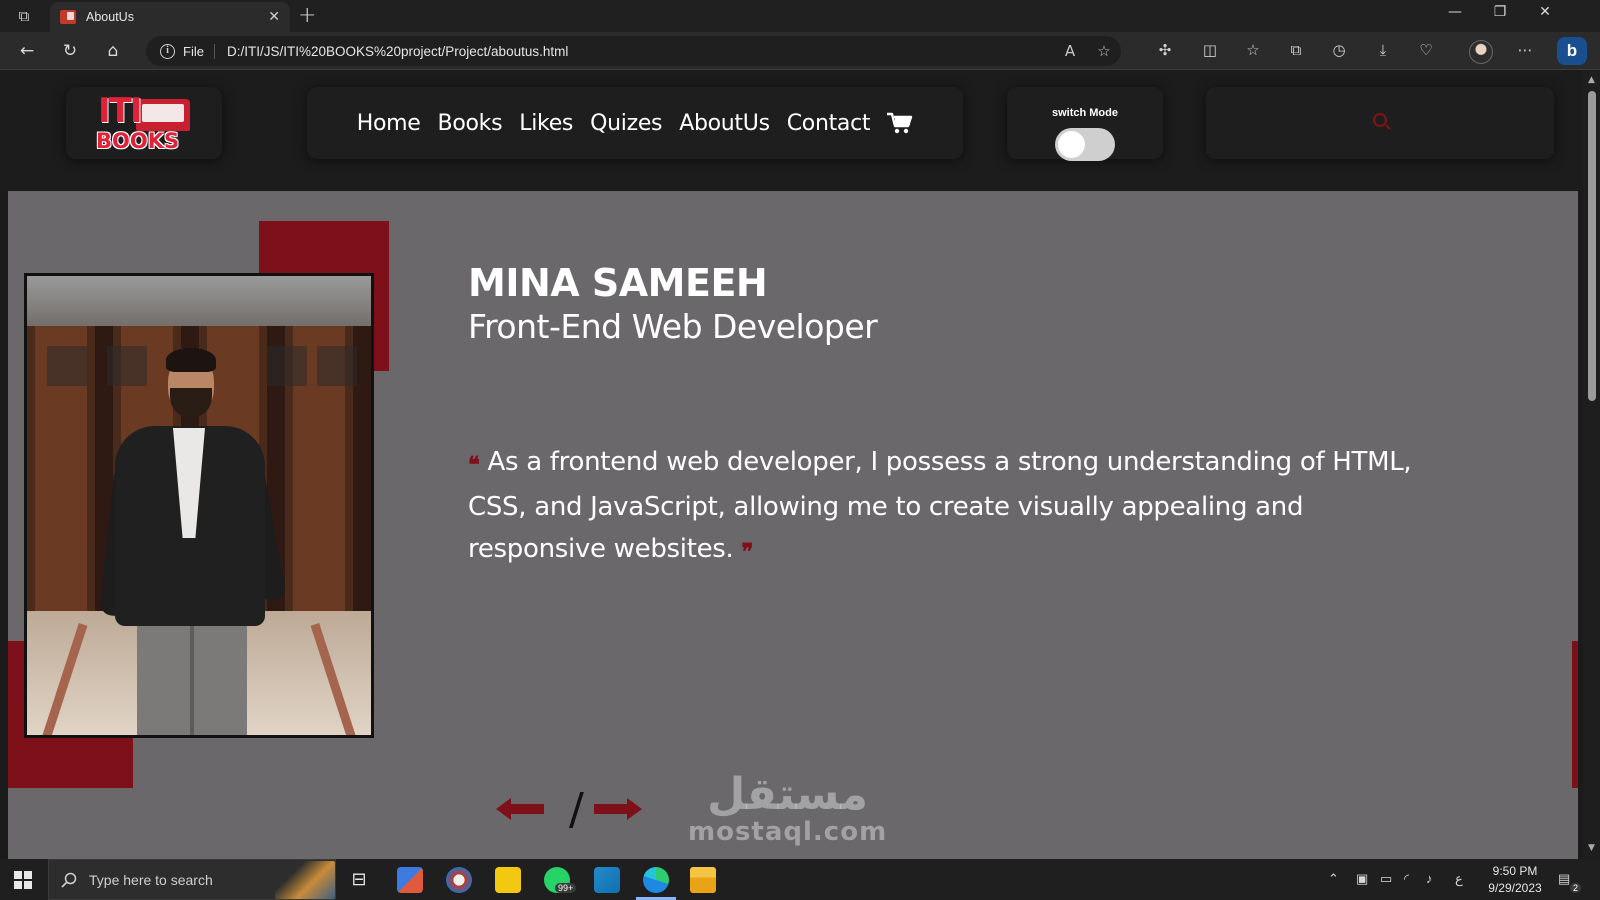 The height and width of the screenshot is (900, 1600). I want to click on back-icon: ←, so click(27, 51).